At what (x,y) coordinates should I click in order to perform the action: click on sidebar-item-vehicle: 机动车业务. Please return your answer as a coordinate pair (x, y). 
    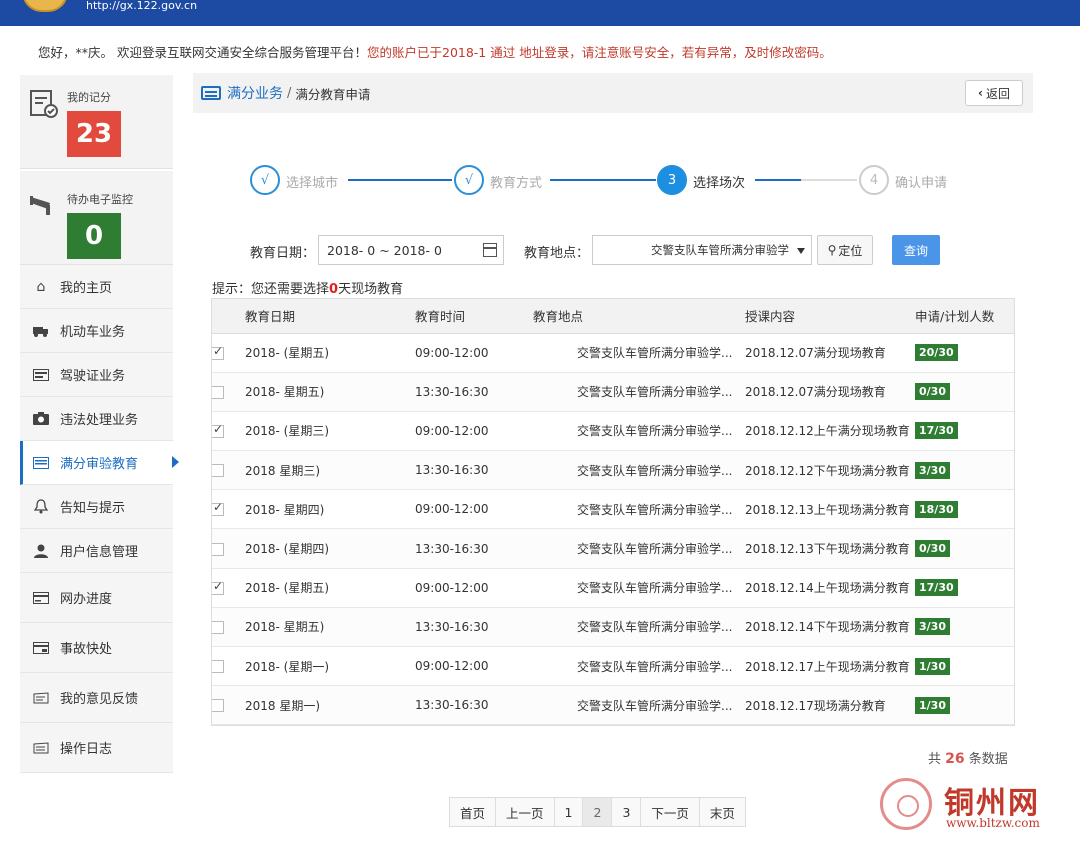
    Looking at the image, I should click on (96, 331).